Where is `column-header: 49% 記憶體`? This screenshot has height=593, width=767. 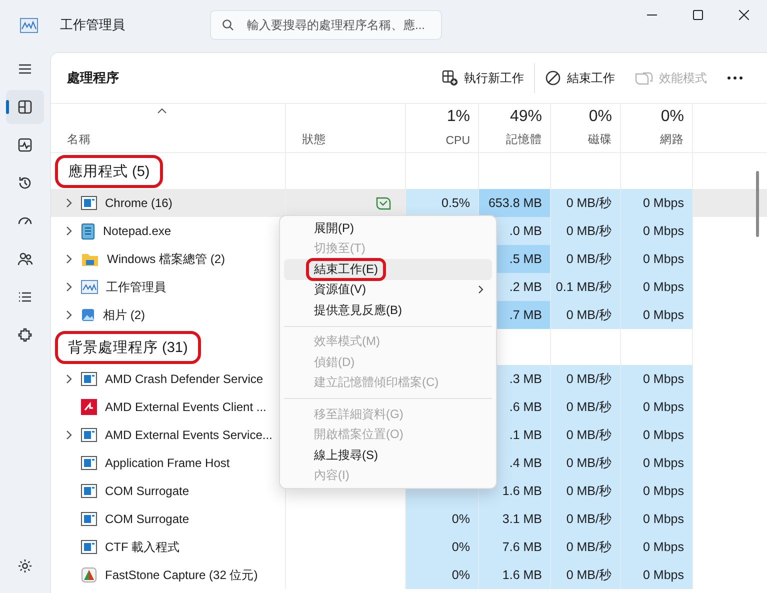 column-header: 49% 記憶體 is located at coordinates (515, 128).